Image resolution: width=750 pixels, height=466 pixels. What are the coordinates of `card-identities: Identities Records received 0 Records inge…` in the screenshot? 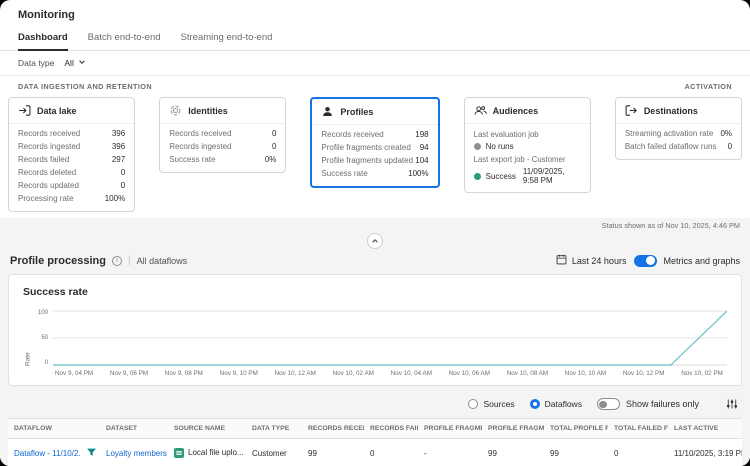 It's located at (223, 135).